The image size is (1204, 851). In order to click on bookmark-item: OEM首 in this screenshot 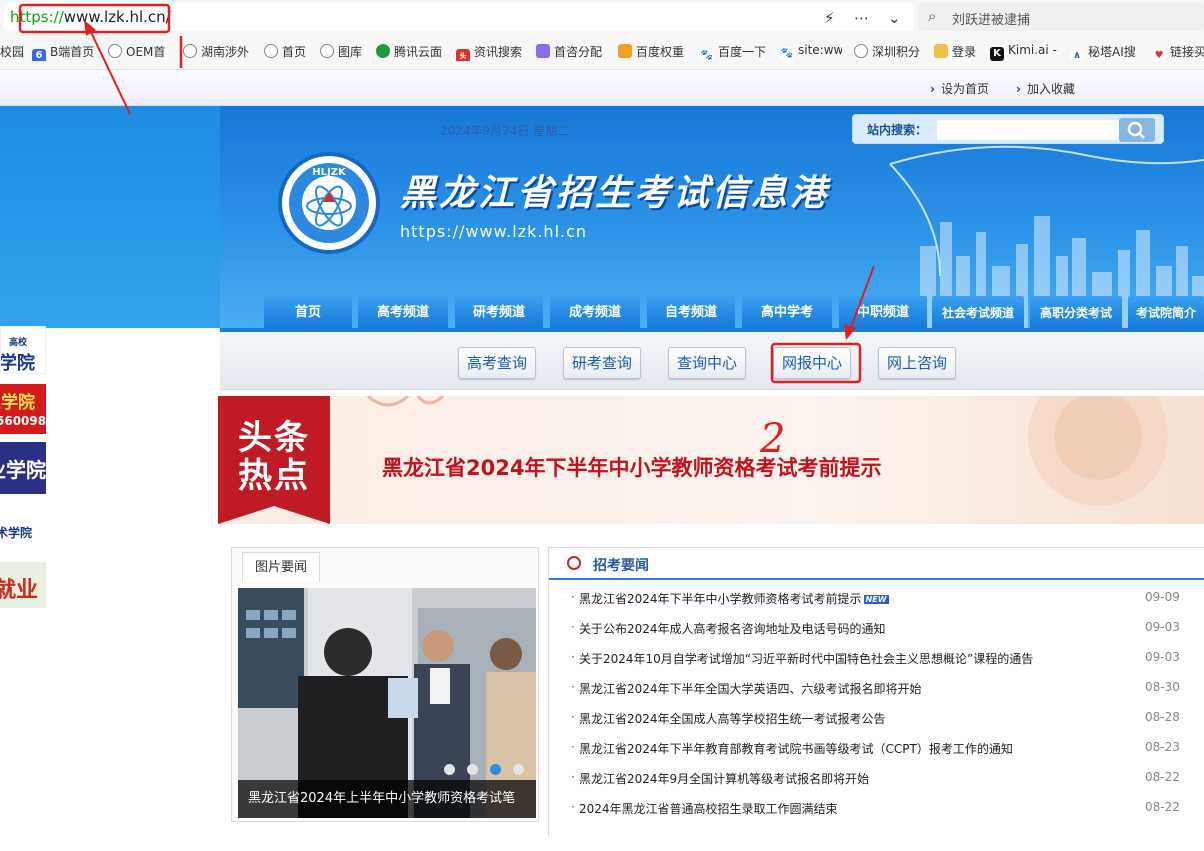, I will do `click(139, 52)`.